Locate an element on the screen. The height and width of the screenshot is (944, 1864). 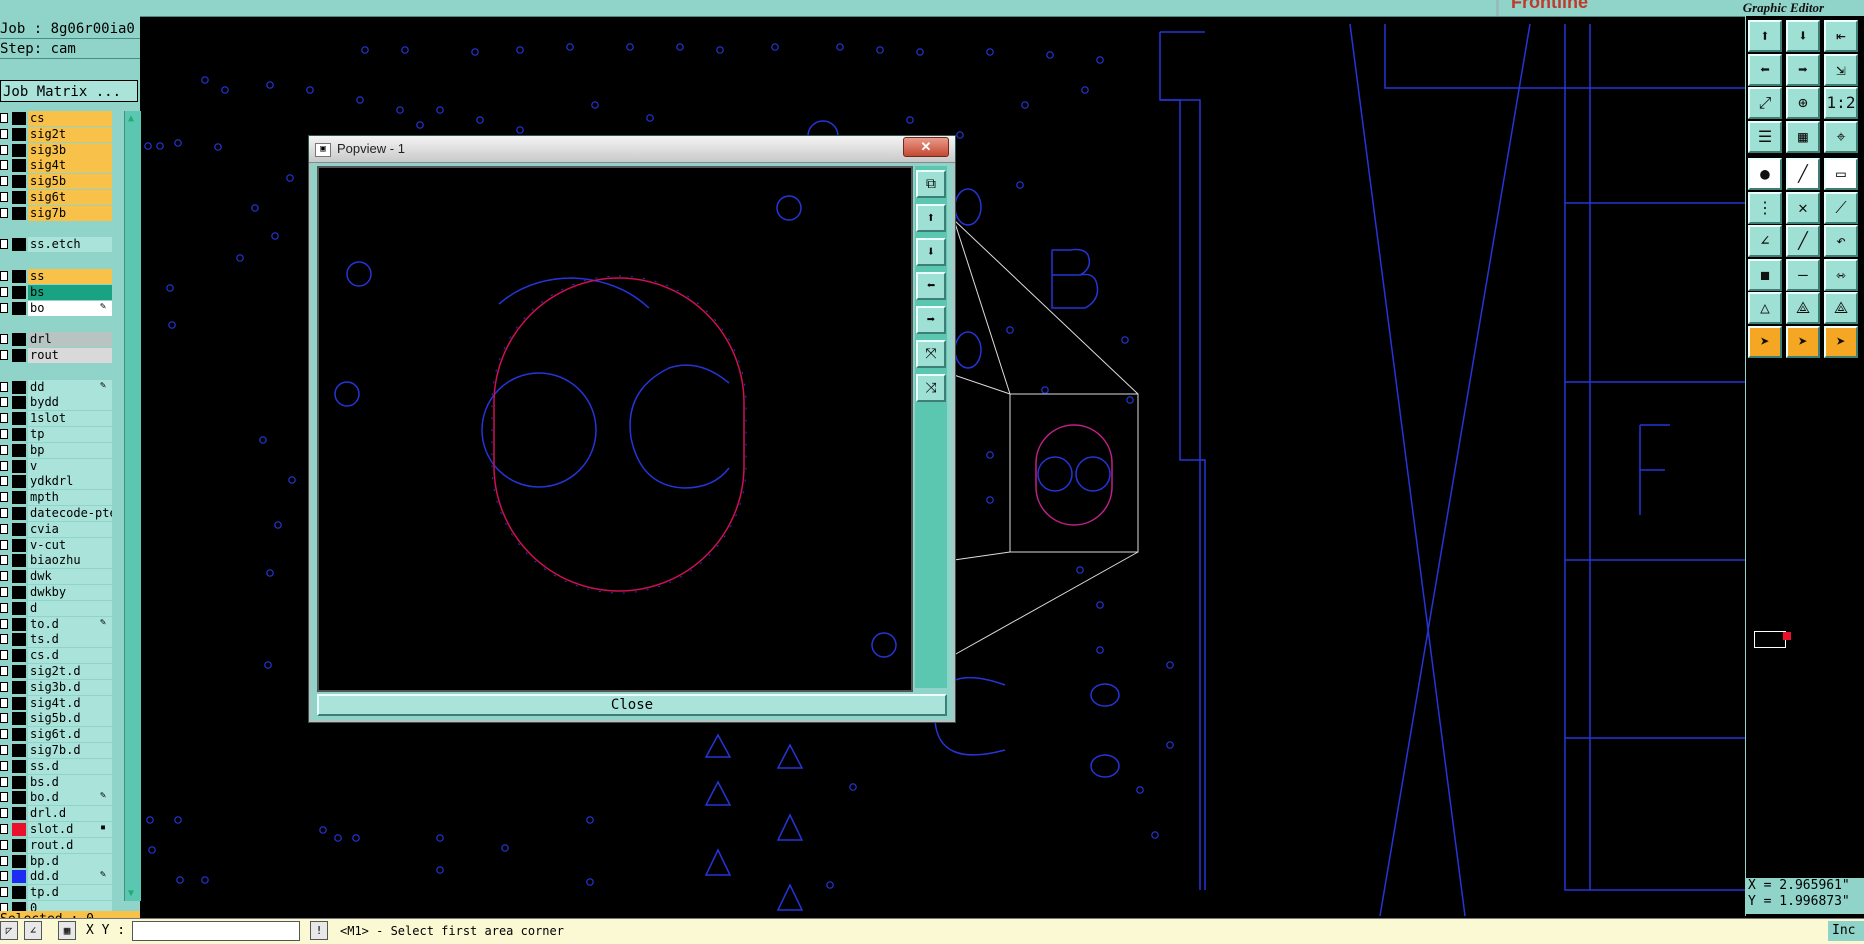
layer-name: dwk is located at coordinates (70, 577).